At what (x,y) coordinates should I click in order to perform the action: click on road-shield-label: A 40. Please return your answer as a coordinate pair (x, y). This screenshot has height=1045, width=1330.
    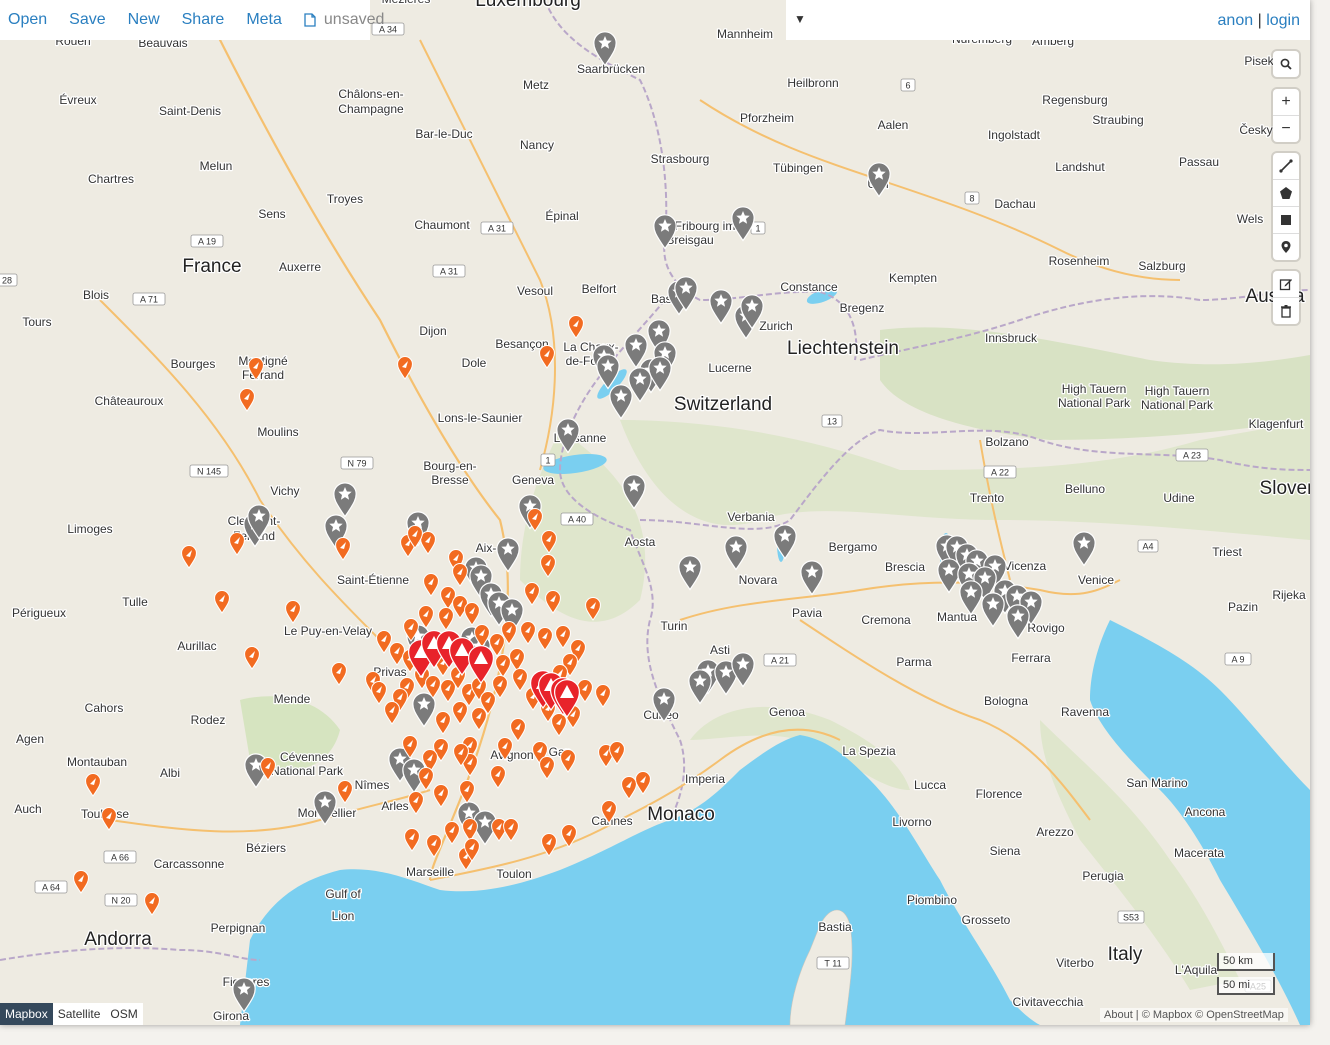
    Looking at the image, I should click on (577, 520).